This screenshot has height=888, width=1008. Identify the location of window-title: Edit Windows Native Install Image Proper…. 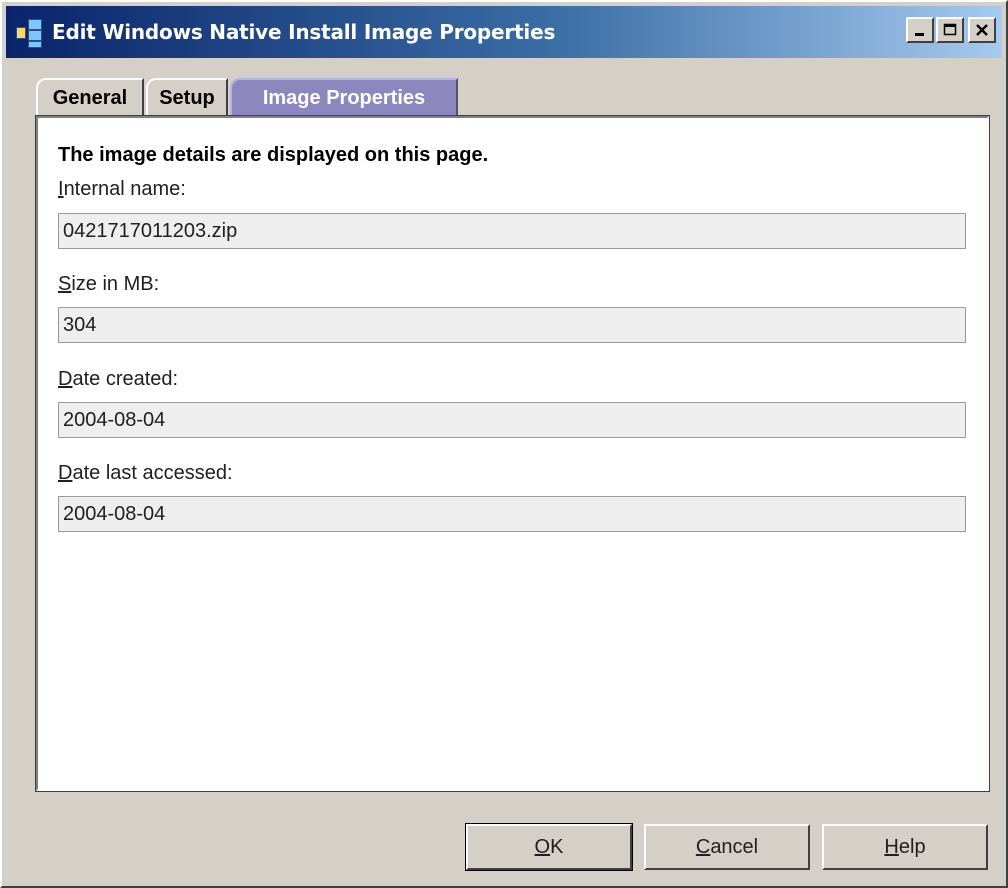
(304, 32).